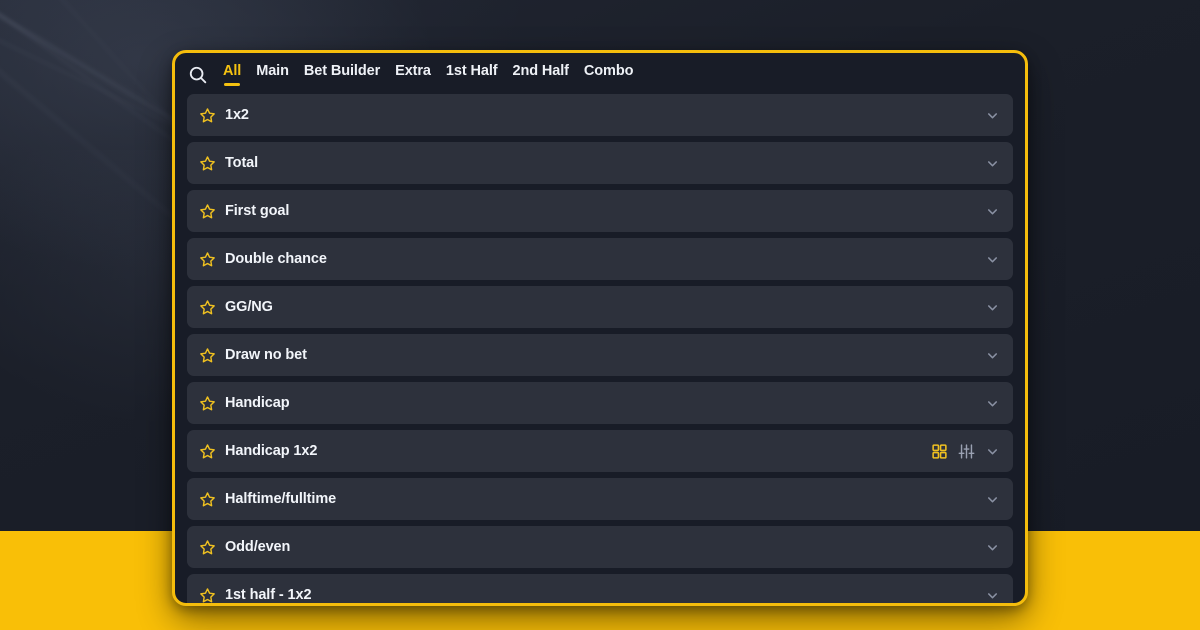 The width and height of the screenshot is (1200, 630). What do you see at coordinates (541, 75) in the screenshot?
I see `tab-2nd-half: 2nd Half` at bounding box center [541, 75].